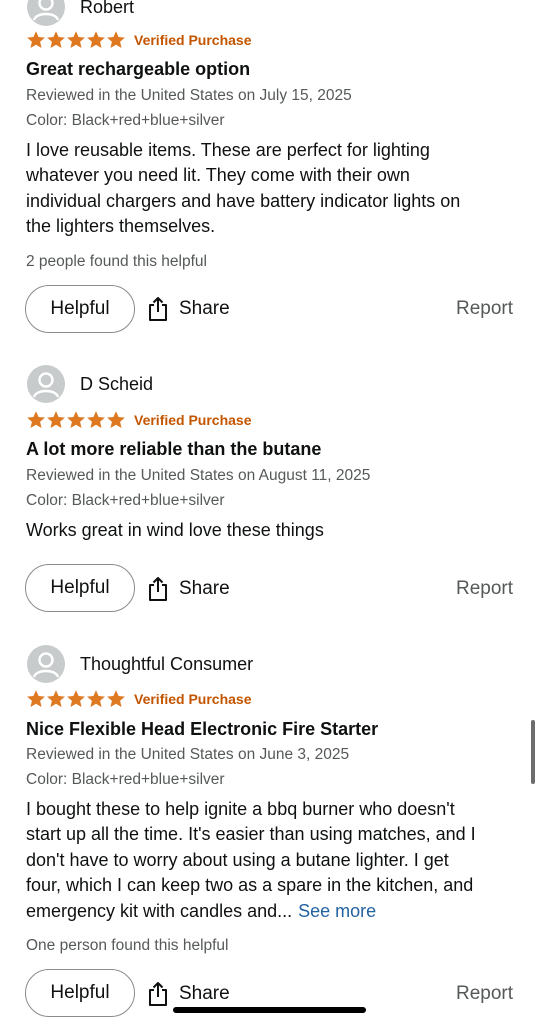 Image resolution: width=539 pixels, height=1024 pixels. I want to click on review-variant: Color: Black+red+blue+silver, so click(125, 779).